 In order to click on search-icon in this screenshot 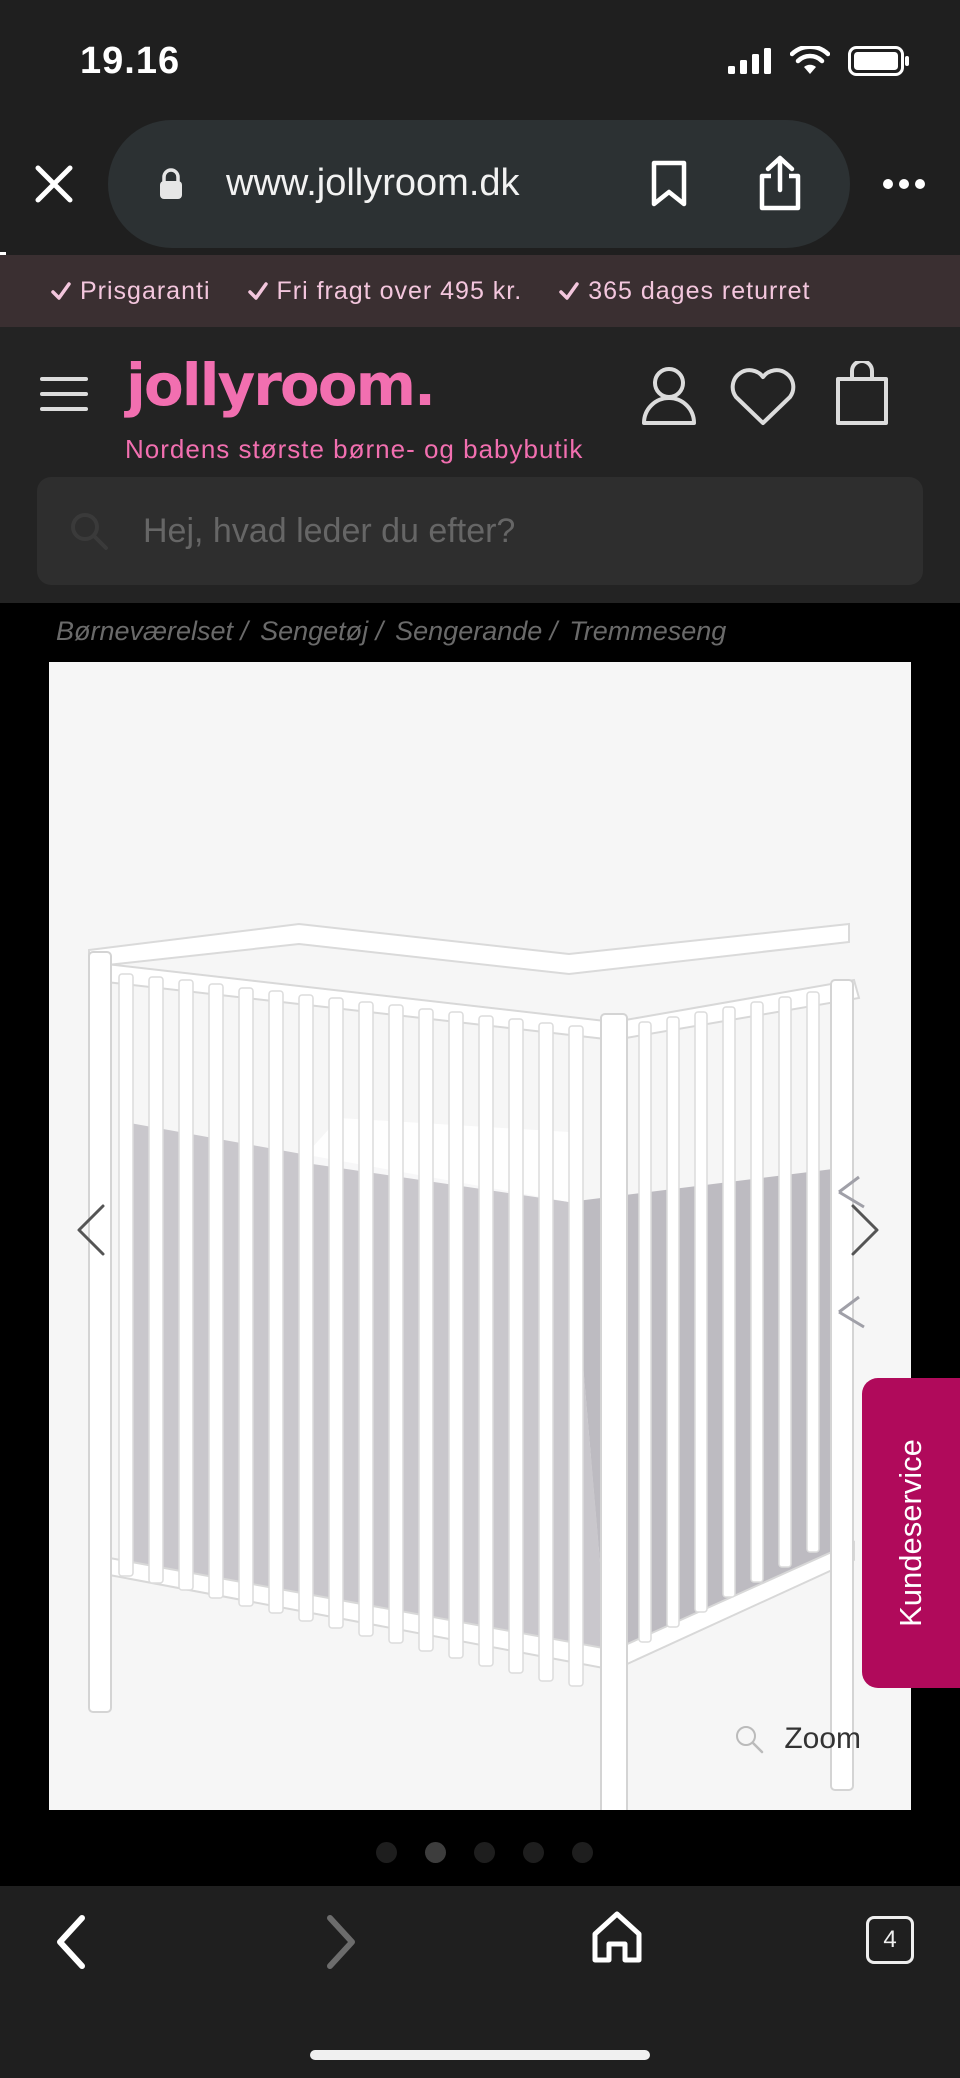, I will do `click(89, 531)`.